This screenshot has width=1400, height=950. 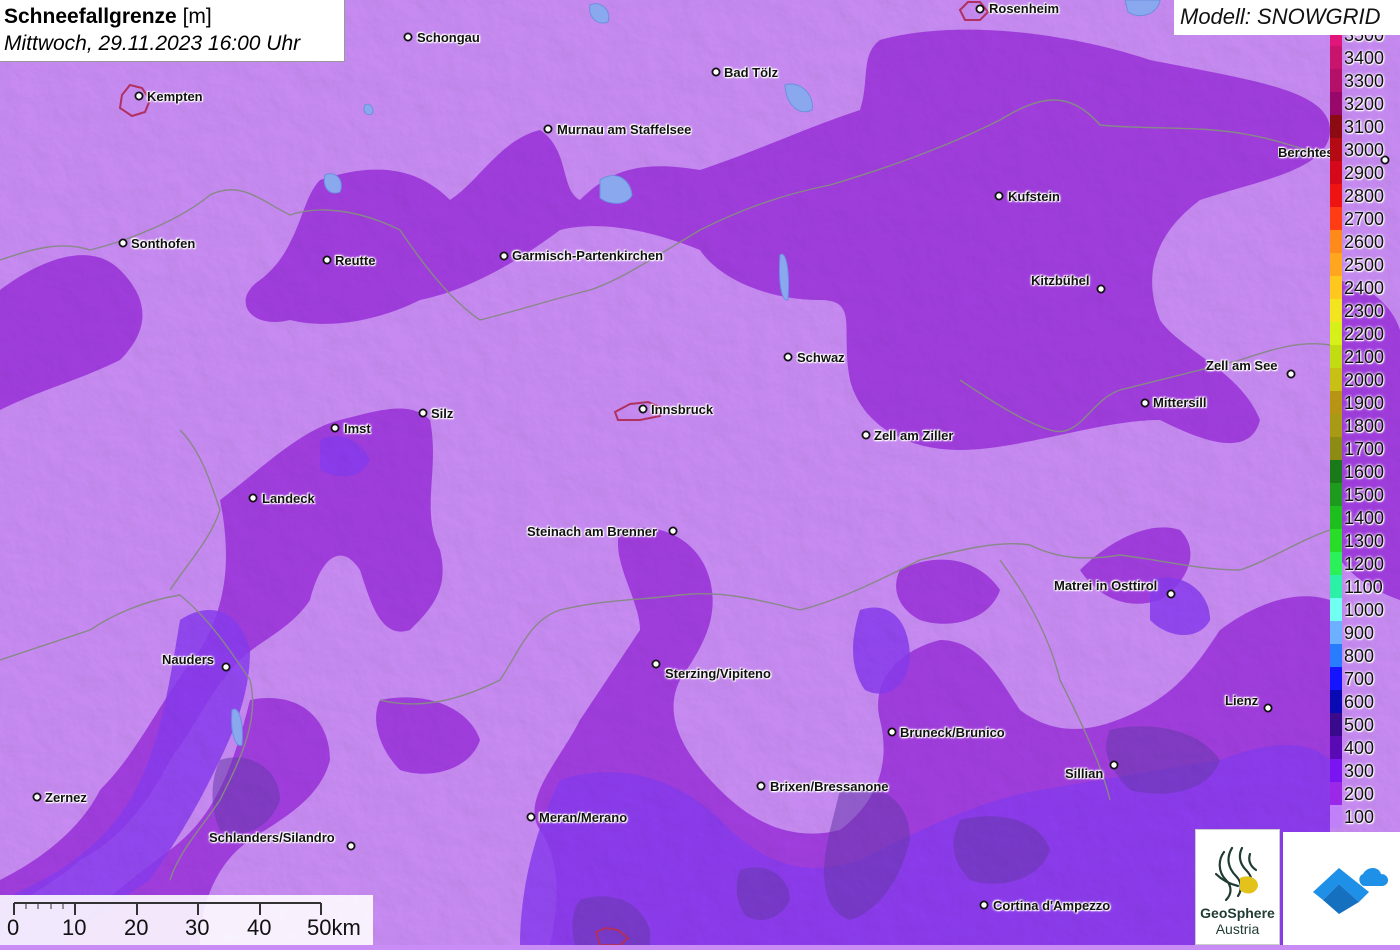 What do you see at coordinates (152, 43) in the screenshot?
I see `forecast-datetime: Mittwoch, 29.11.2023 16:00 Uhr` at bounding box center [152, 43].